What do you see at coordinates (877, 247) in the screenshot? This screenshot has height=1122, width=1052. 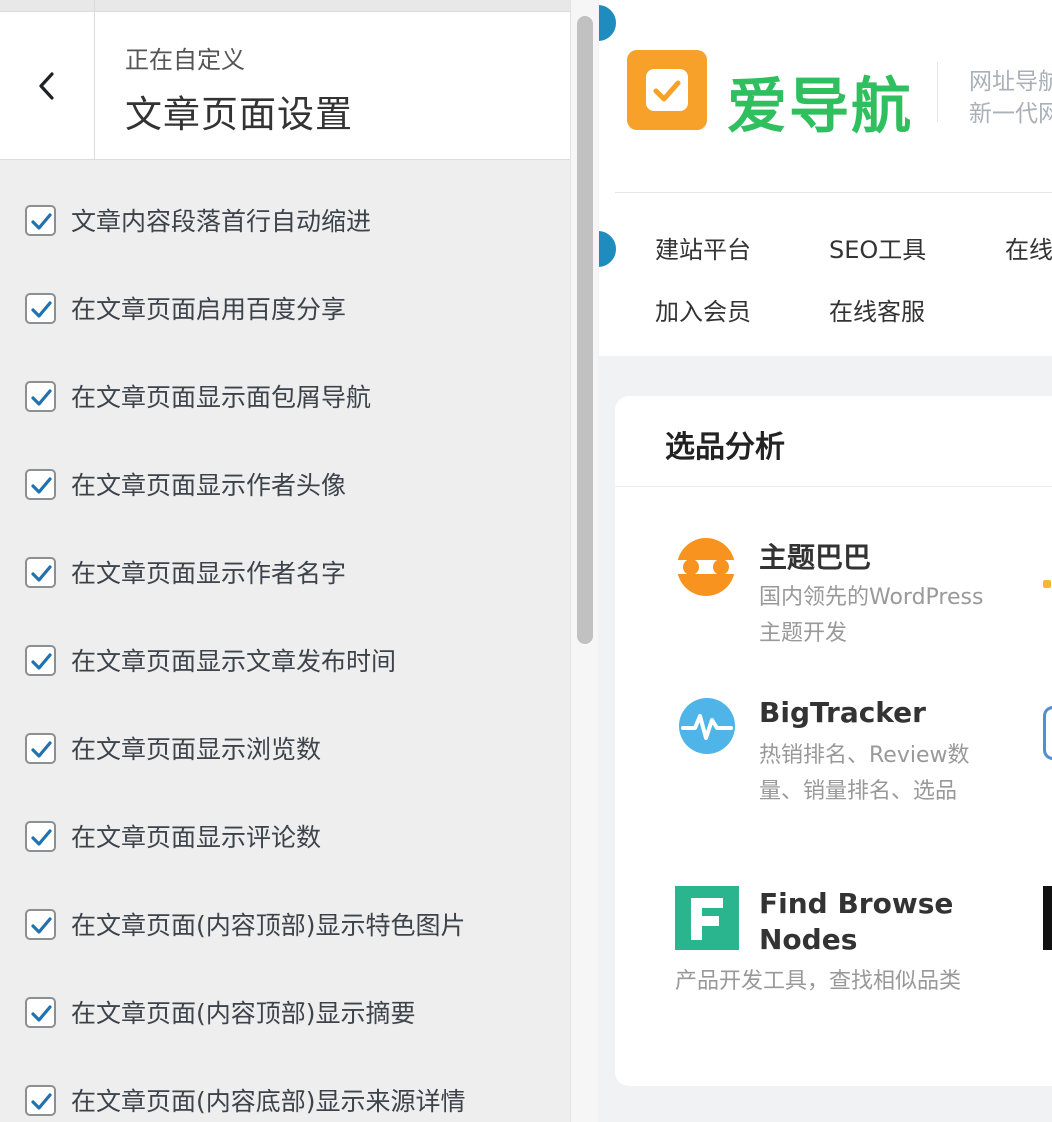 I see `nav-item-seo-tools: SEO工具` at bounding box center [877, 247].